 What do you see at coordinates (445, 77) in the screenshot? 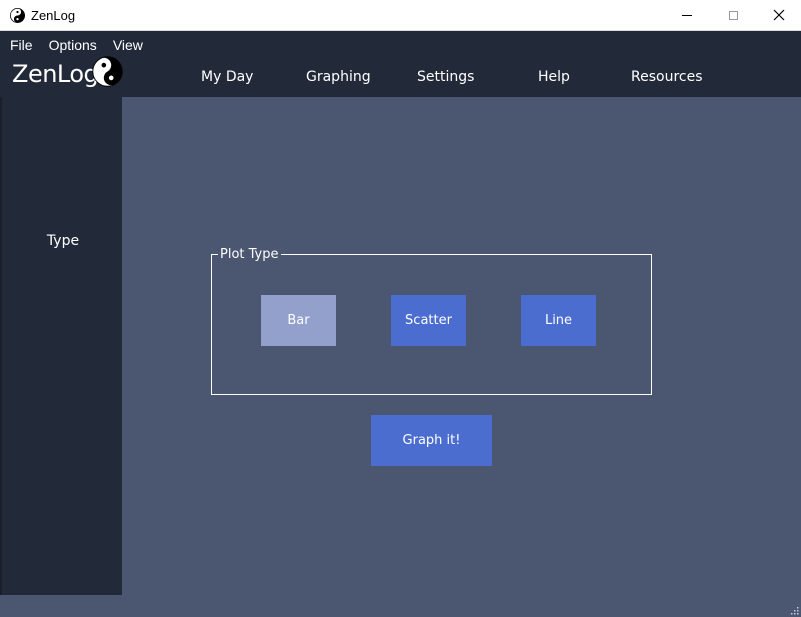
I see `nav-settings: Settings` at bounding box center [445, 77].